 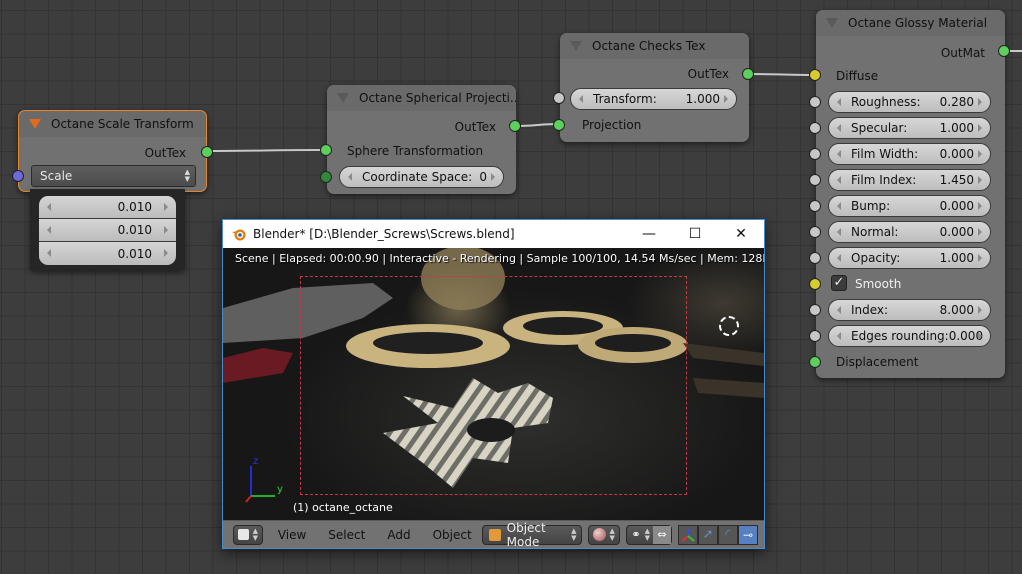 I want to click on scale-z-field: 0.010, so click(x=107, y=253).